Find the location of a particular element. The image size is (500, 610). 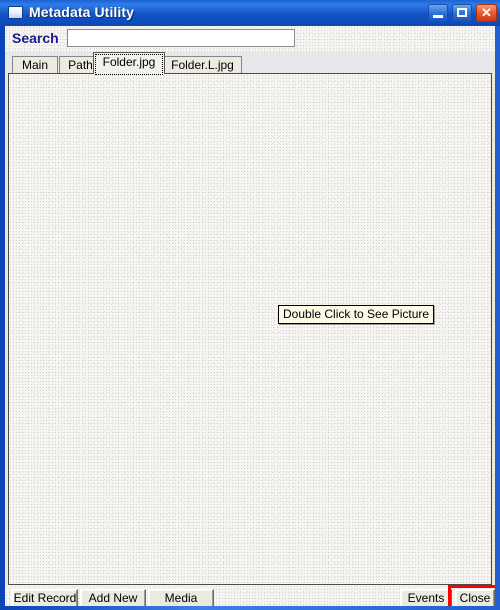

search-label: Search is located at coordinates (35, 38).